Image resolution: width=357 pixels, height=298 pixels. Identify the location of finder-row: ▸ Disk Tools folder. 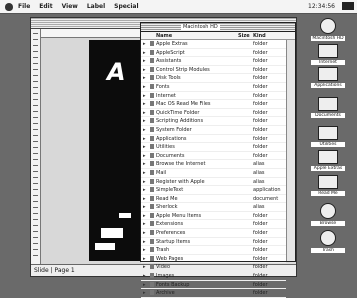
(213, 78).